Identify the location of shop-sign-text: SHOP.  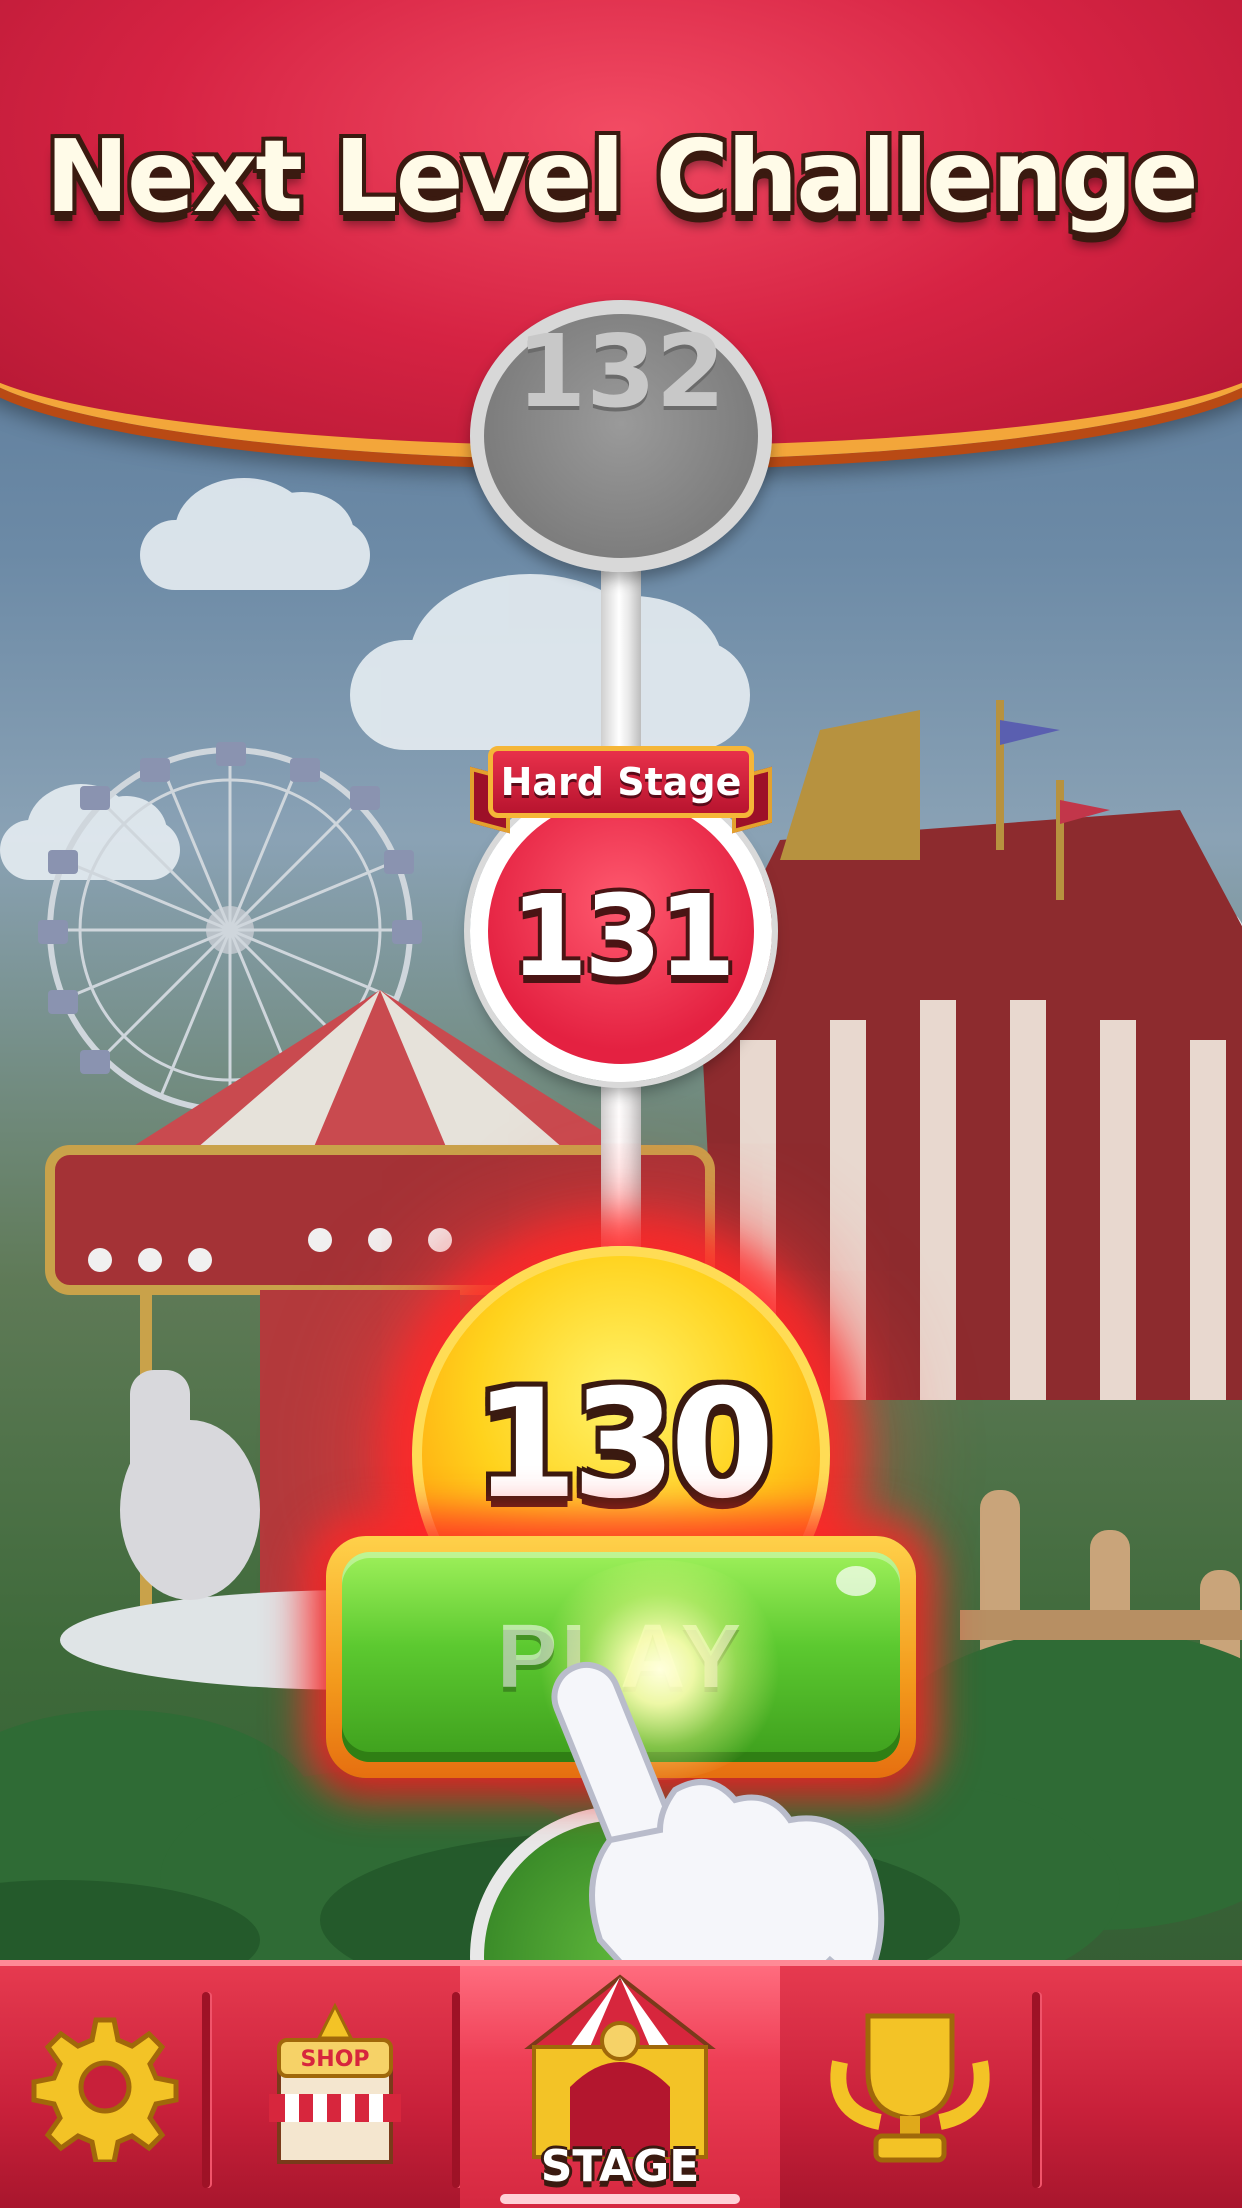
(334, 2059).